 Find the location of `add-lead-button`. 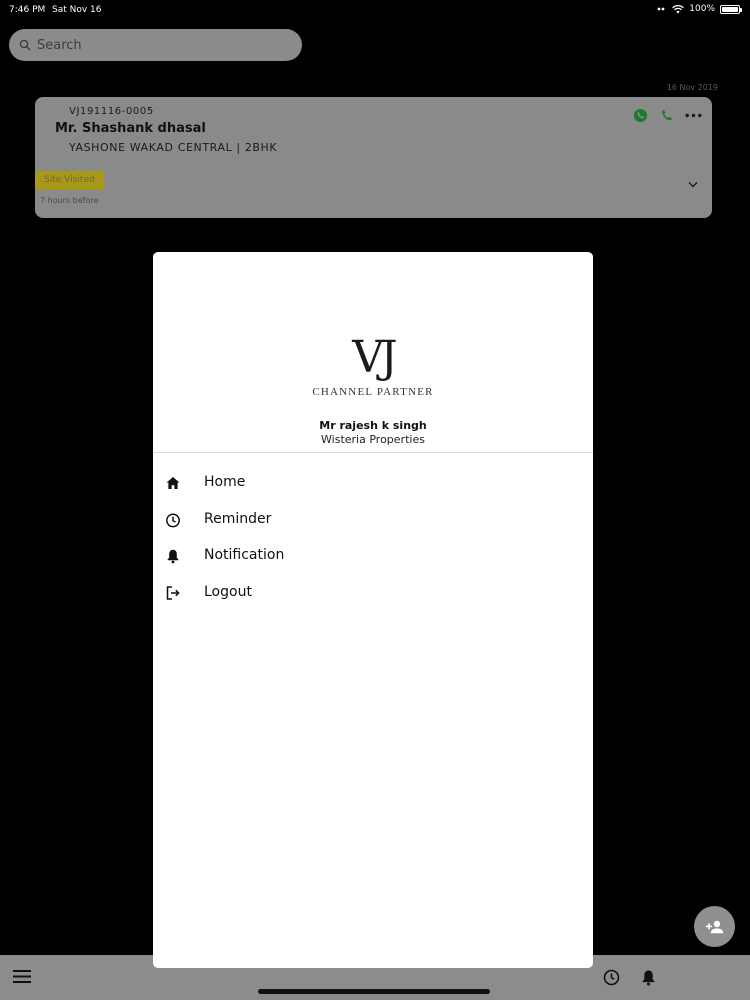

add-lead-button is located at coordinates (714, 926).